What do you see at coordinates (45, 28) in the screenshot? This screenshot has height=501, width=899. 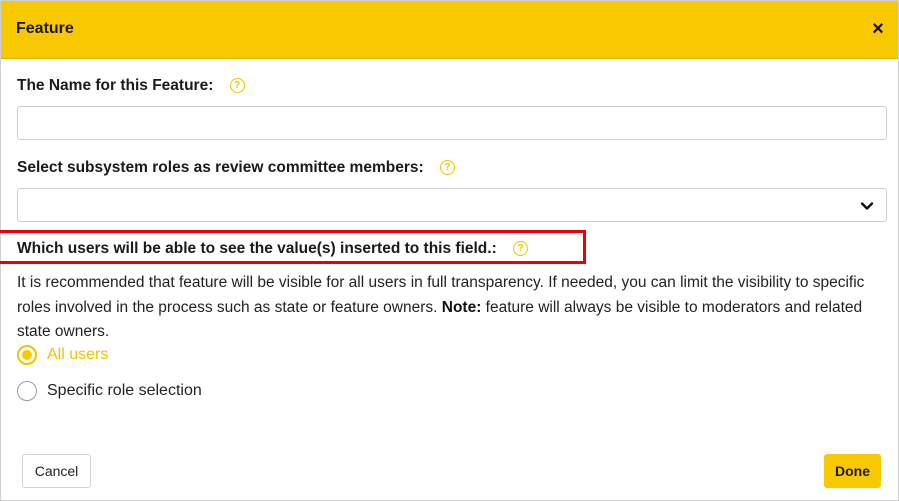 I see `dialog-title: Feature` at bounding box center [45, 28].